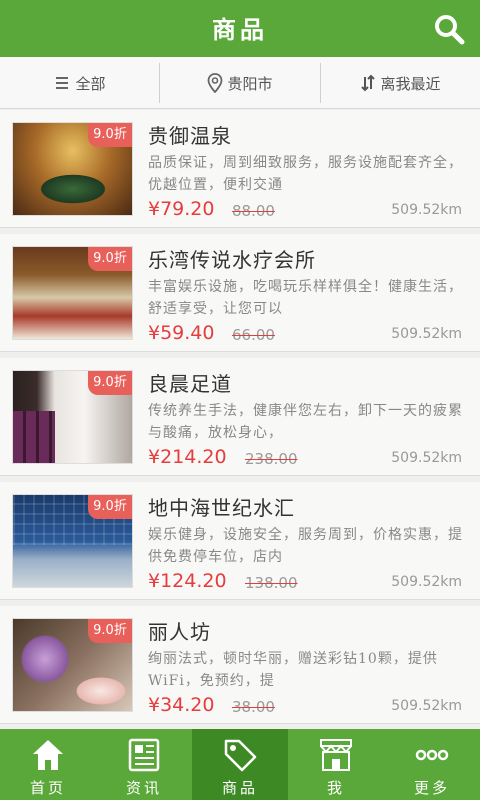 This screenshot has width=480, height=800. I want to click on product-description: 绚丽法式，顿时华丽，赠送彩钻10颗，提供WiFi，免预约，提, so click(293, 670).